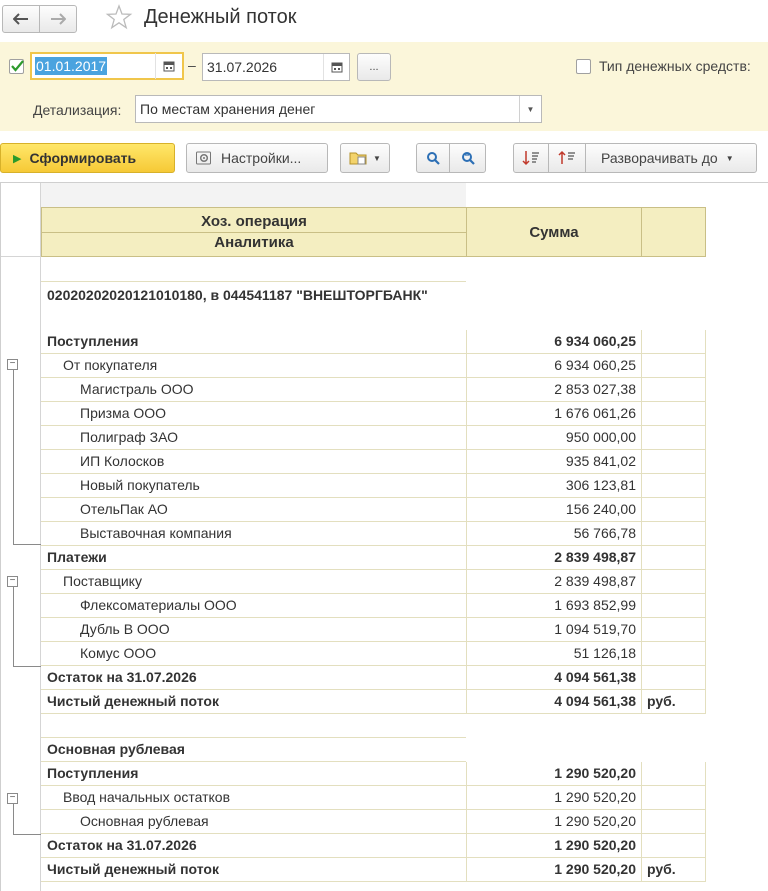 Image resolution: width=768 pixels, height=891 pixels. I want to click on report-row: Основная рублевая 1 290 520,20, so click(373, 822).